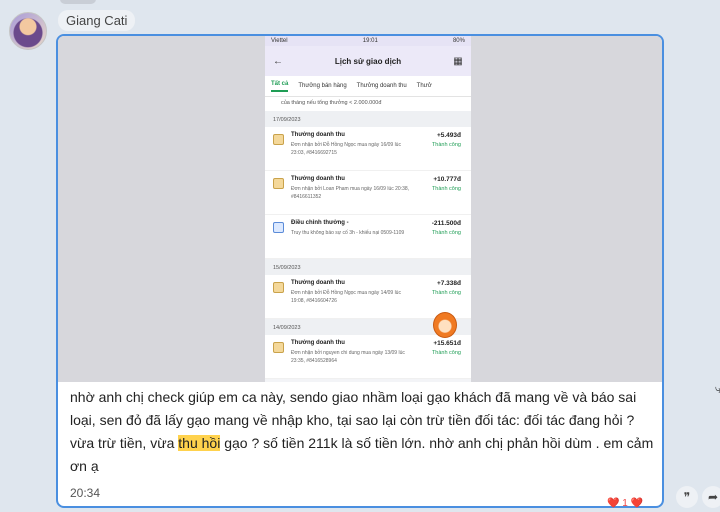 This screenshot has width=720, height=512. Describe the element at coordinates (322, 86) in the screenshot. I see `tab-sales-reward: Thưởng bán hàng` at that location.